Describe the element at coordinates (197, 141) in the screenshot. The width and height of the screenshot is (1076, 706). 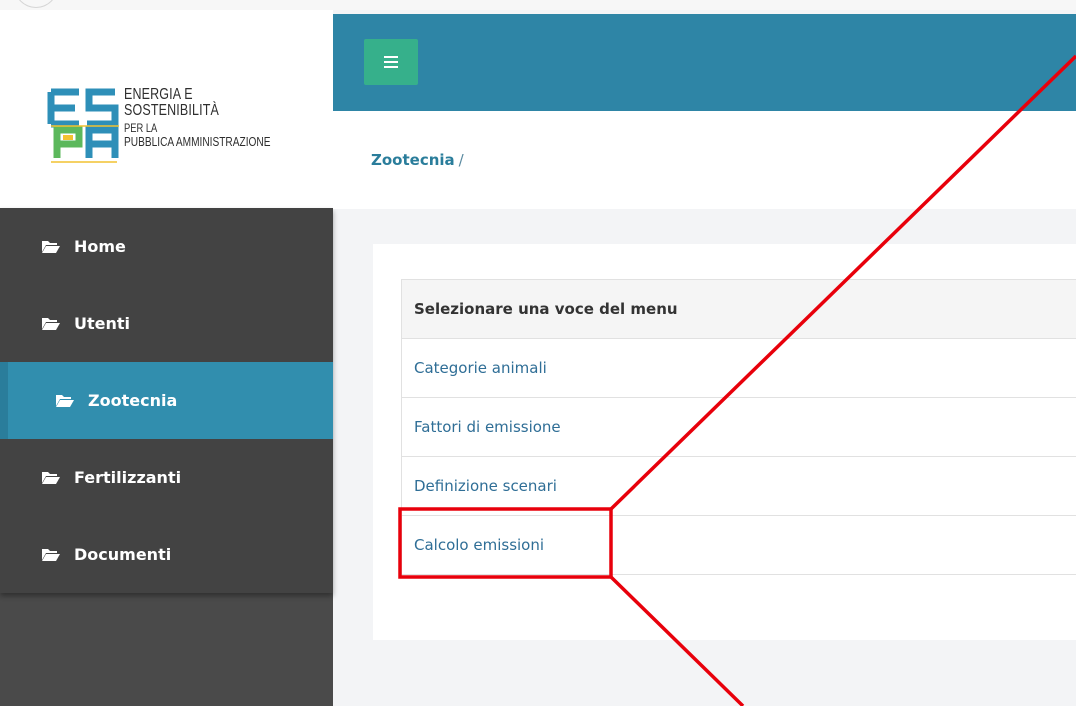
I see `logo-line-3: PUBBLICA AMMINISTRAZIONE` at that location.